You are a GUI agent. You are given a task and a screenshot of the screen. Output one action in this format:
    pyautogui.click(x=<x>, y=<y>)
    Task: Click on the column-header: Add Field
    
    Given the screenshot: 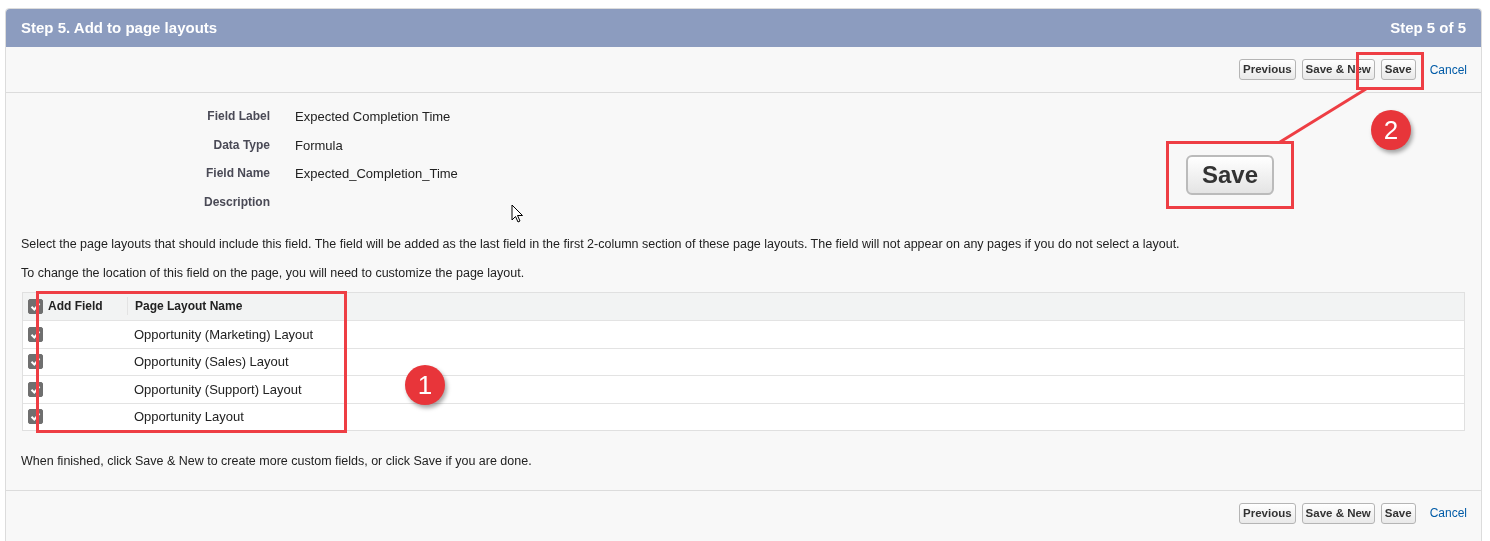 What is the action you would take?
    pyautogui.click(x=75, y=307)
    